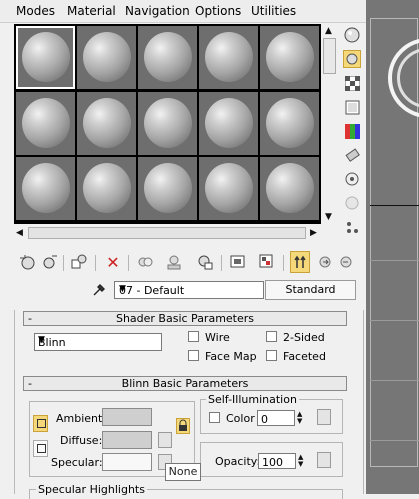  Describe the element at coordinates (127, 417) in the screenshot. I see `ambient-color-swatch` at that location.